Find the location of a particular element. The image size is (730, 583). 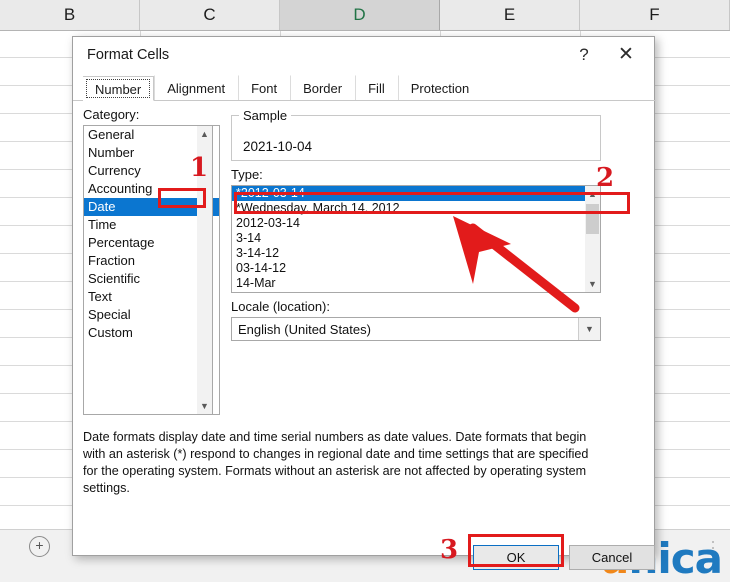

tab-border: Border is located at coordinates (322, 87).